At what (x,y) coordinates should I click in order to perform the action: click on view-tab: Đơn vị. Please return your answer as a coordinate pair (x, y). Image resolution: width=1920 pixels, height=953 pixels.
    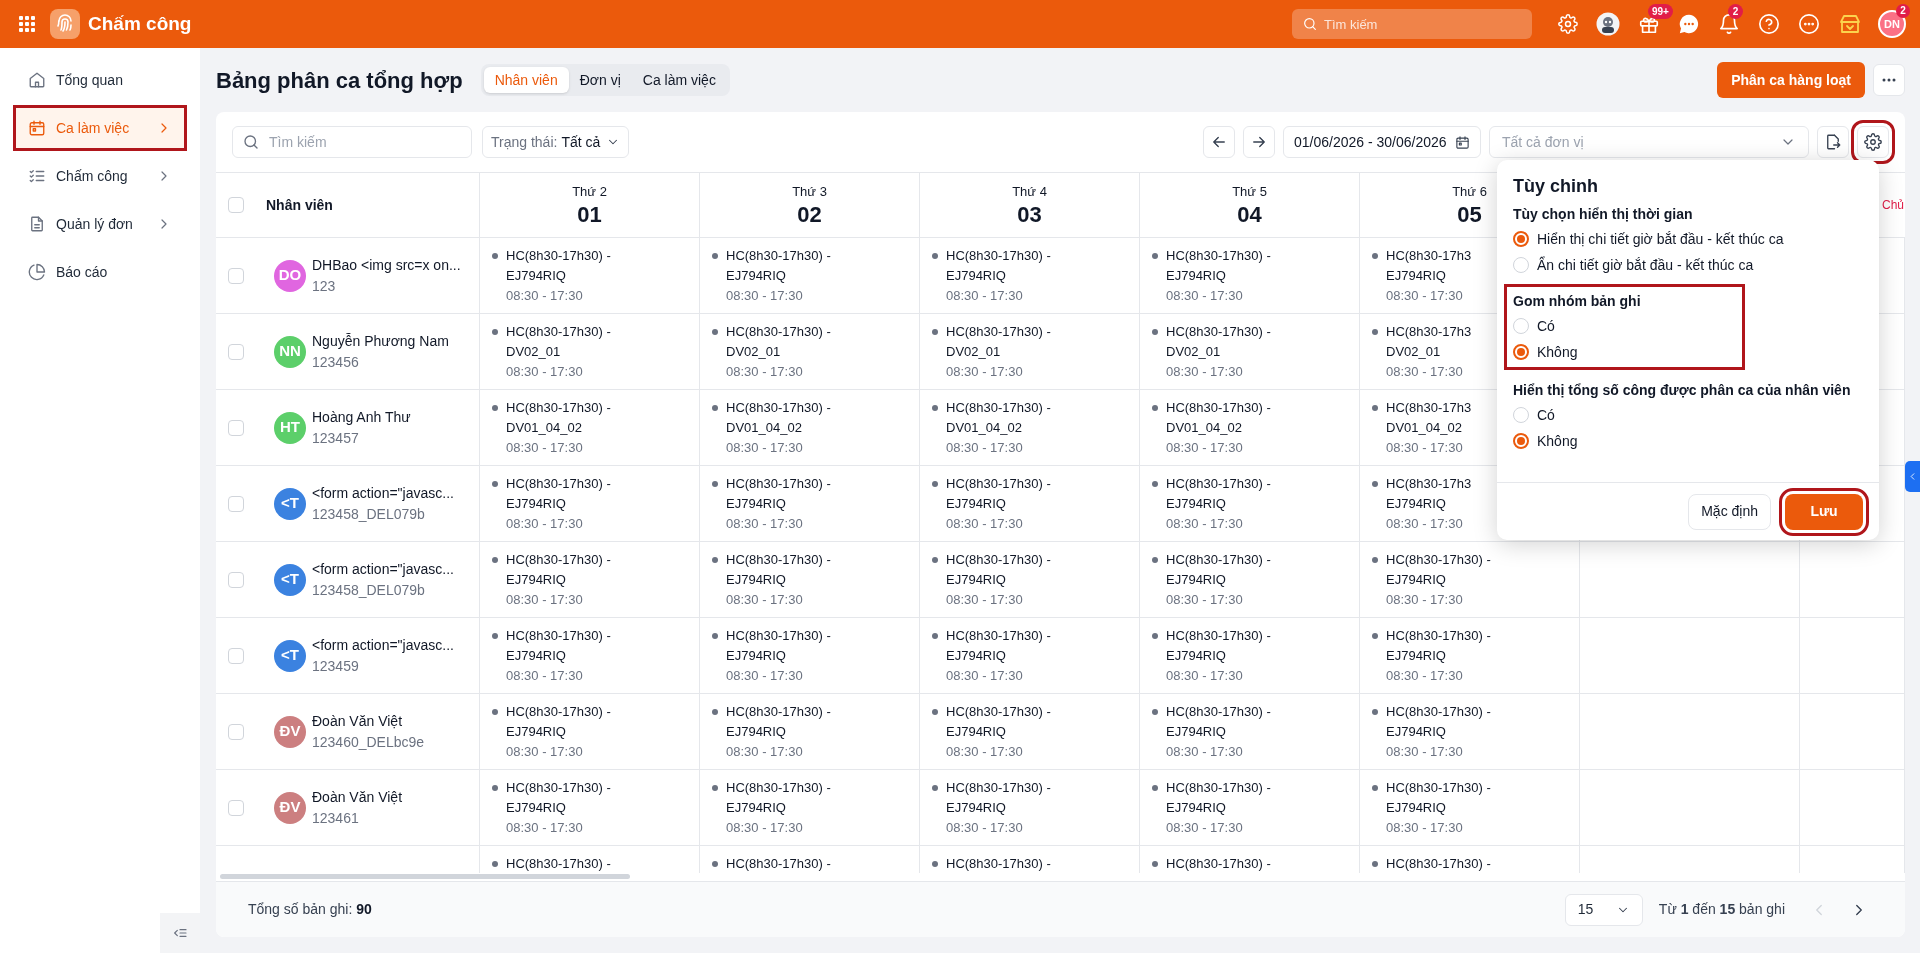
    Looking at the image, I should click on (600, 80).